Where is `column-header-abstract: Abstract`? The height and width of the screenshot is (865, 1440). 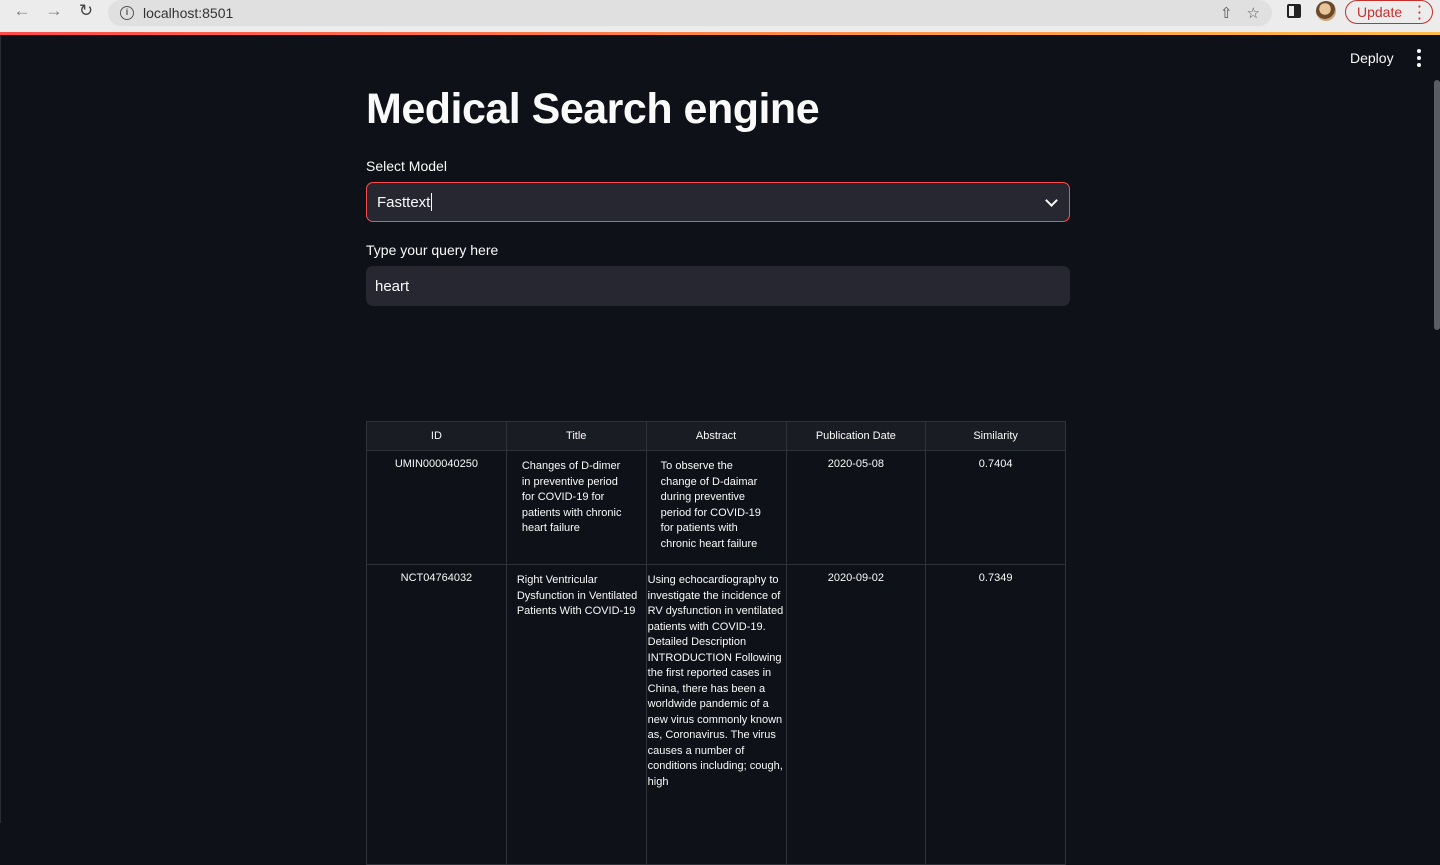
column-header-abstract: Abstract is located at coordinates (716, 436).